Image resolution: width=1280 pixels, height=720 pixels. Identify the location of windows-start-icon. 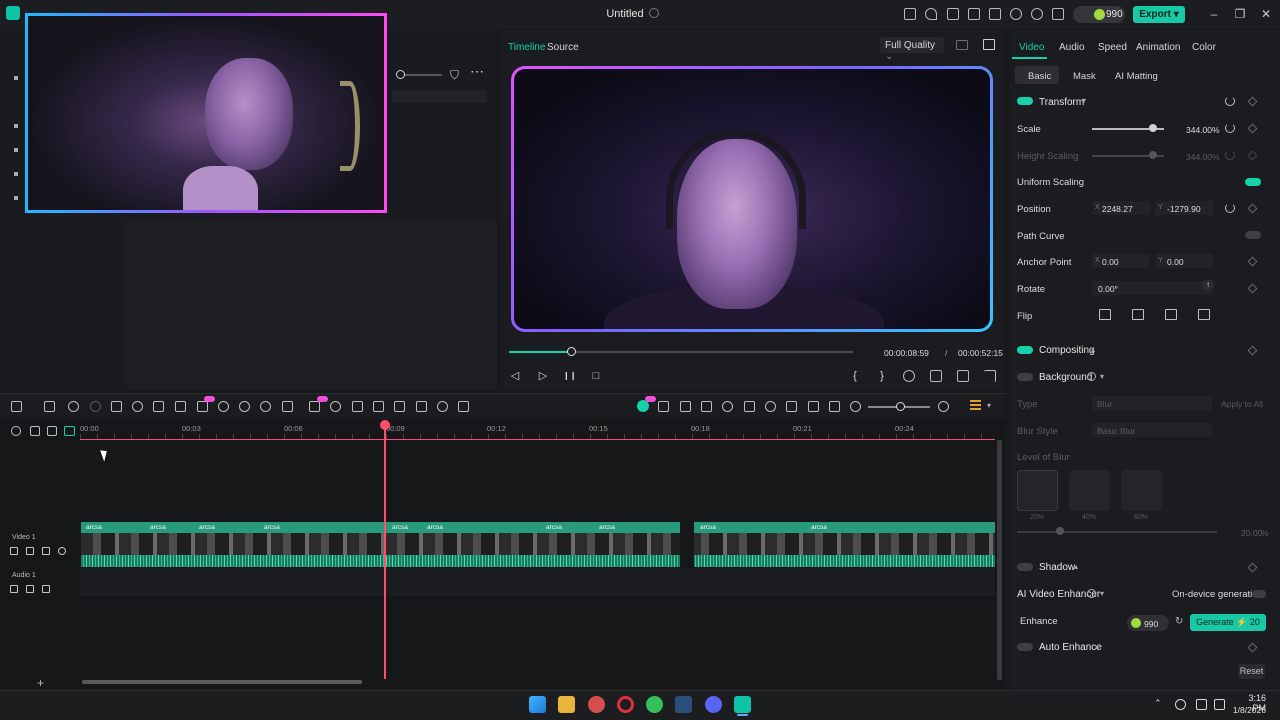
(537, 704).